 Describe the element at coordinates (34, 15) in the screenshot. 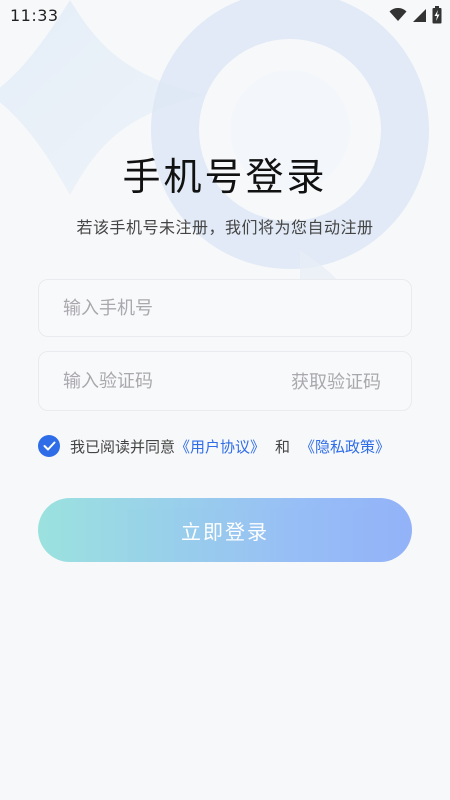

I see `status-time: 11:33` at that location.